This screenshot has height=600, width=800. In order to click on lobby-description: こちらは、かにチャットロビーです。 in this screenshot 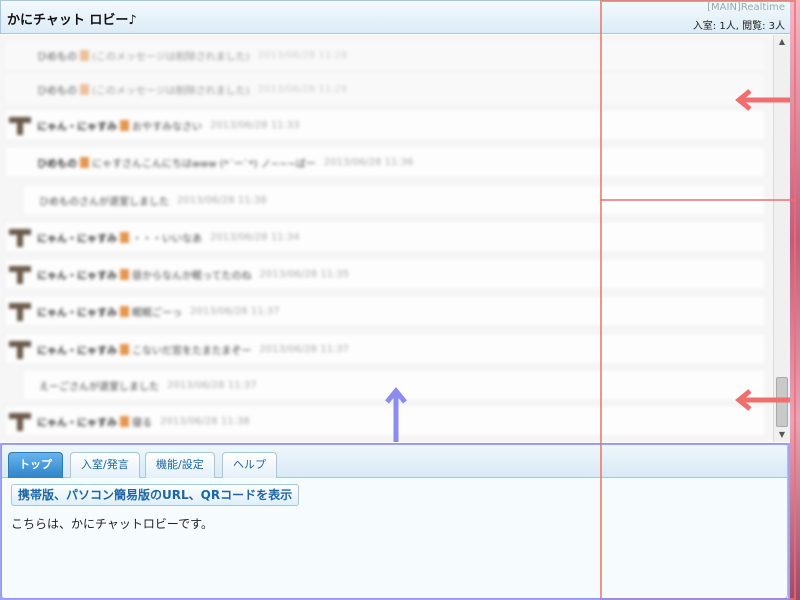, I will do `click(112, 524)`.